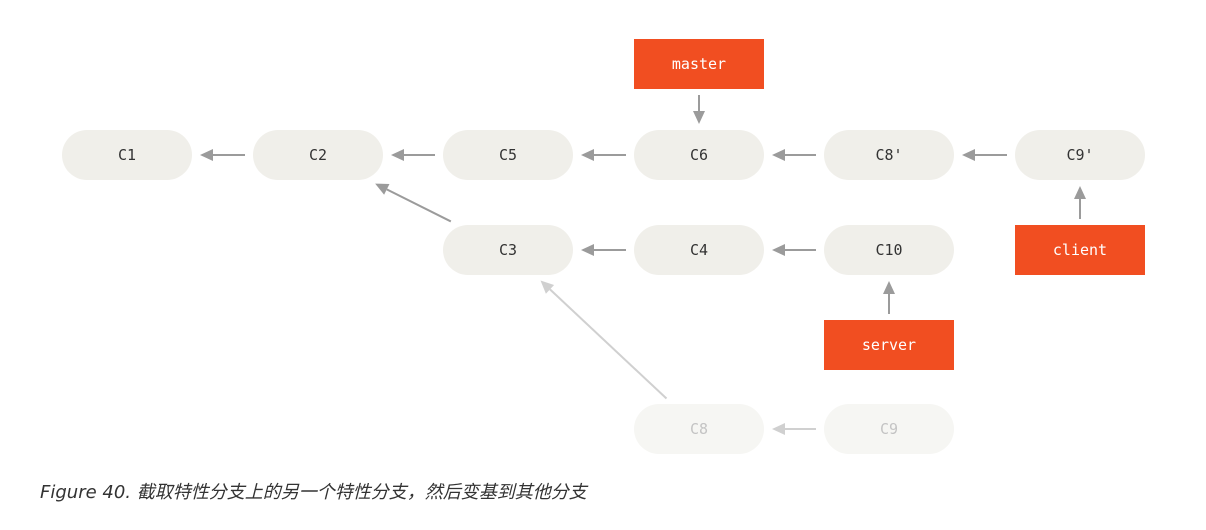 The height and width of the screenshot is (530, 1206). I want to click on branch-ref-client: client, so click(1080, 250).